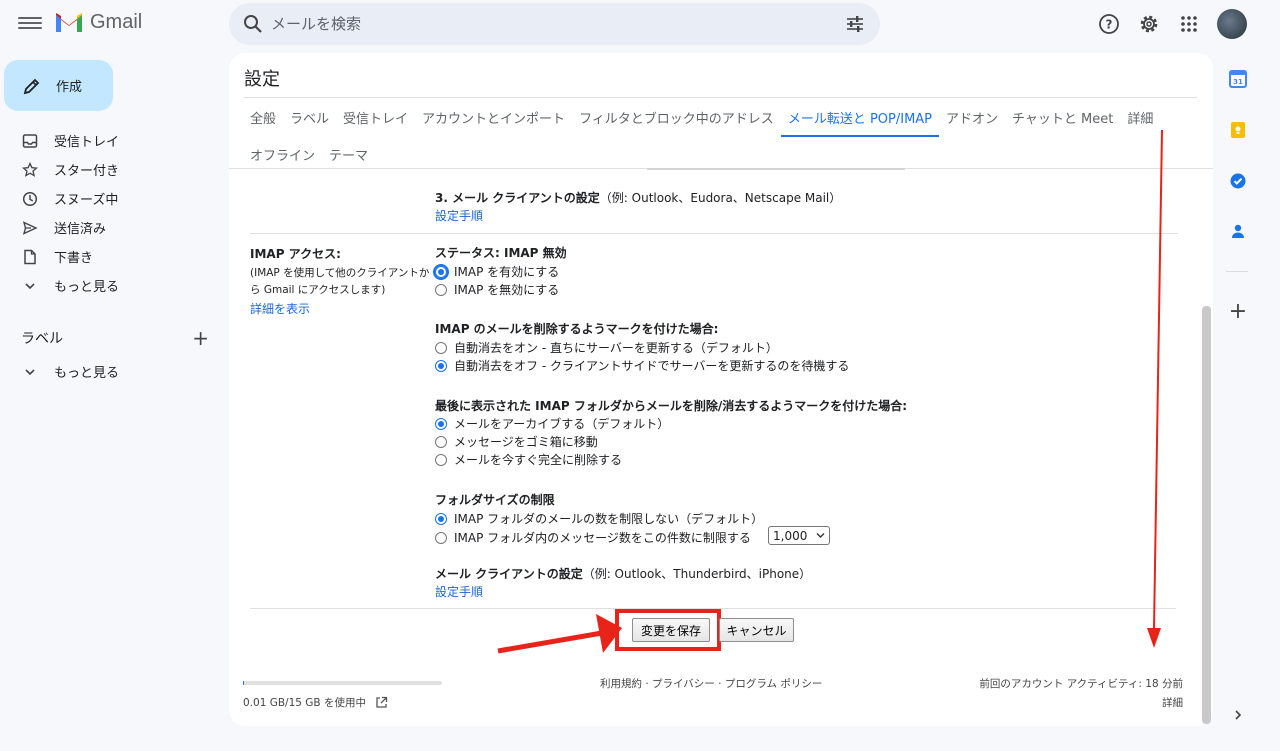  I want to click on annotation-arrow-to-save, so click(559, 634).